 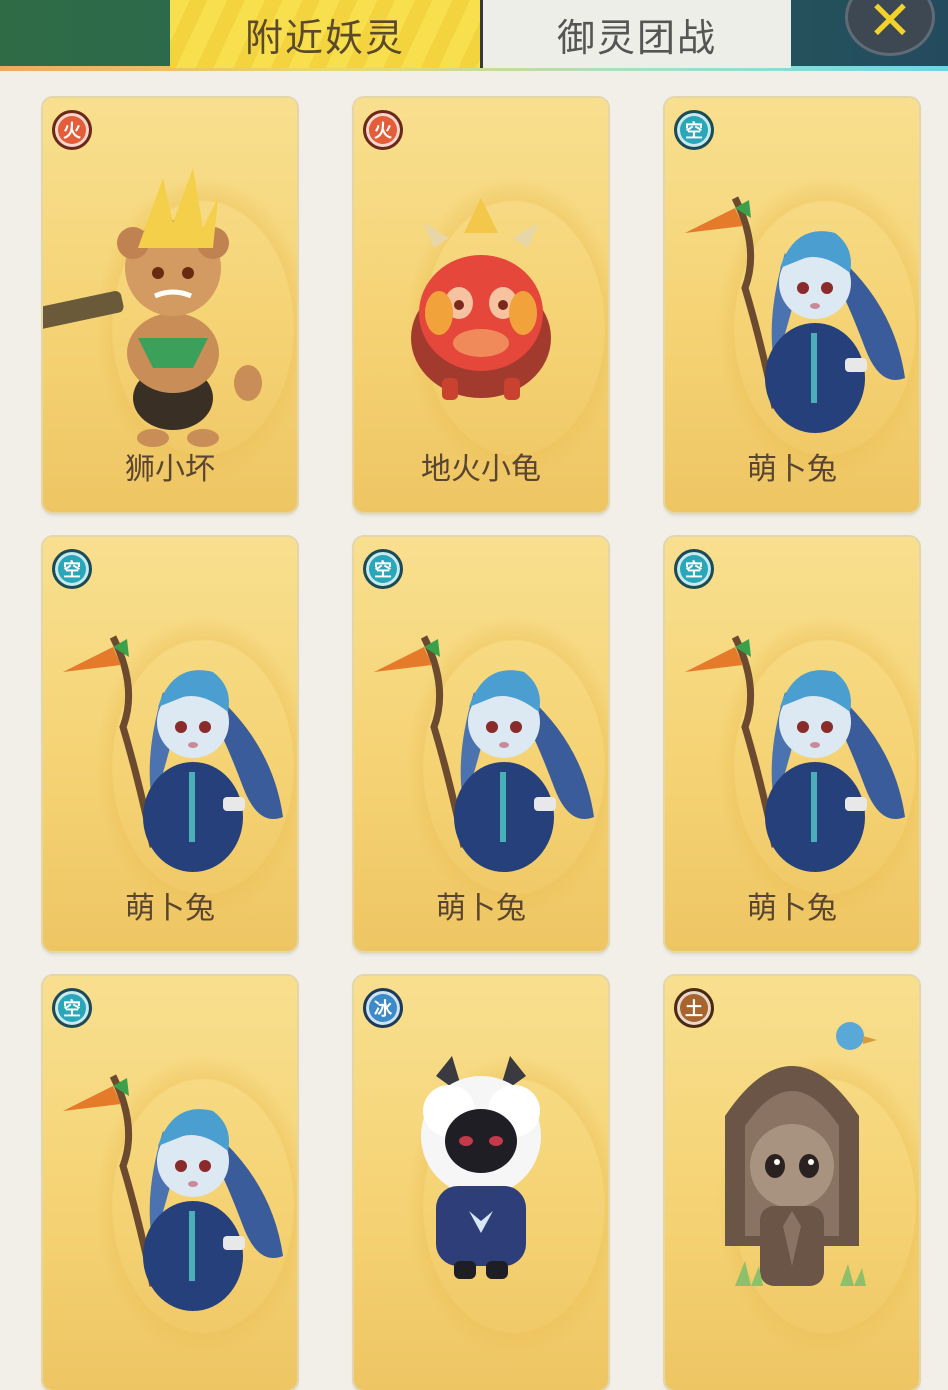 I want to click on cat-creature-image, so click(x=481, y=1167).